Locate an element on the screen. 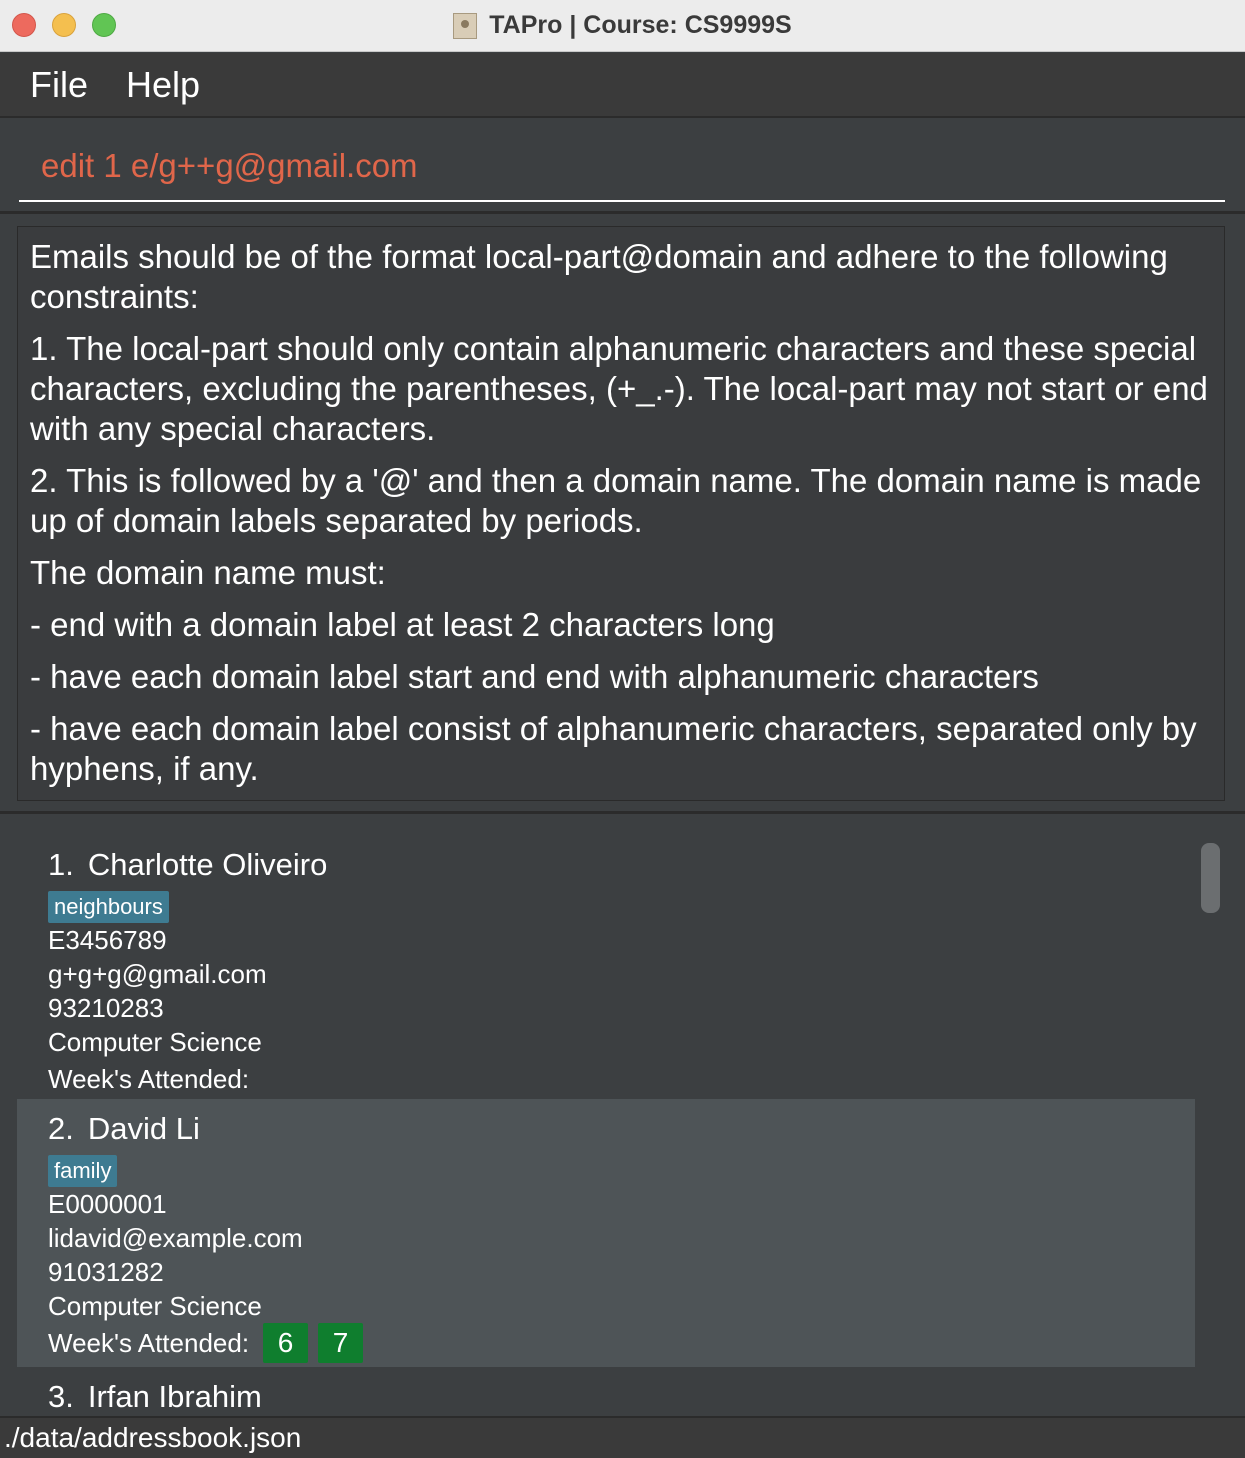 This screenshot has width=1245, height=1458. menu-file: File is located at coordinates (59, 85).